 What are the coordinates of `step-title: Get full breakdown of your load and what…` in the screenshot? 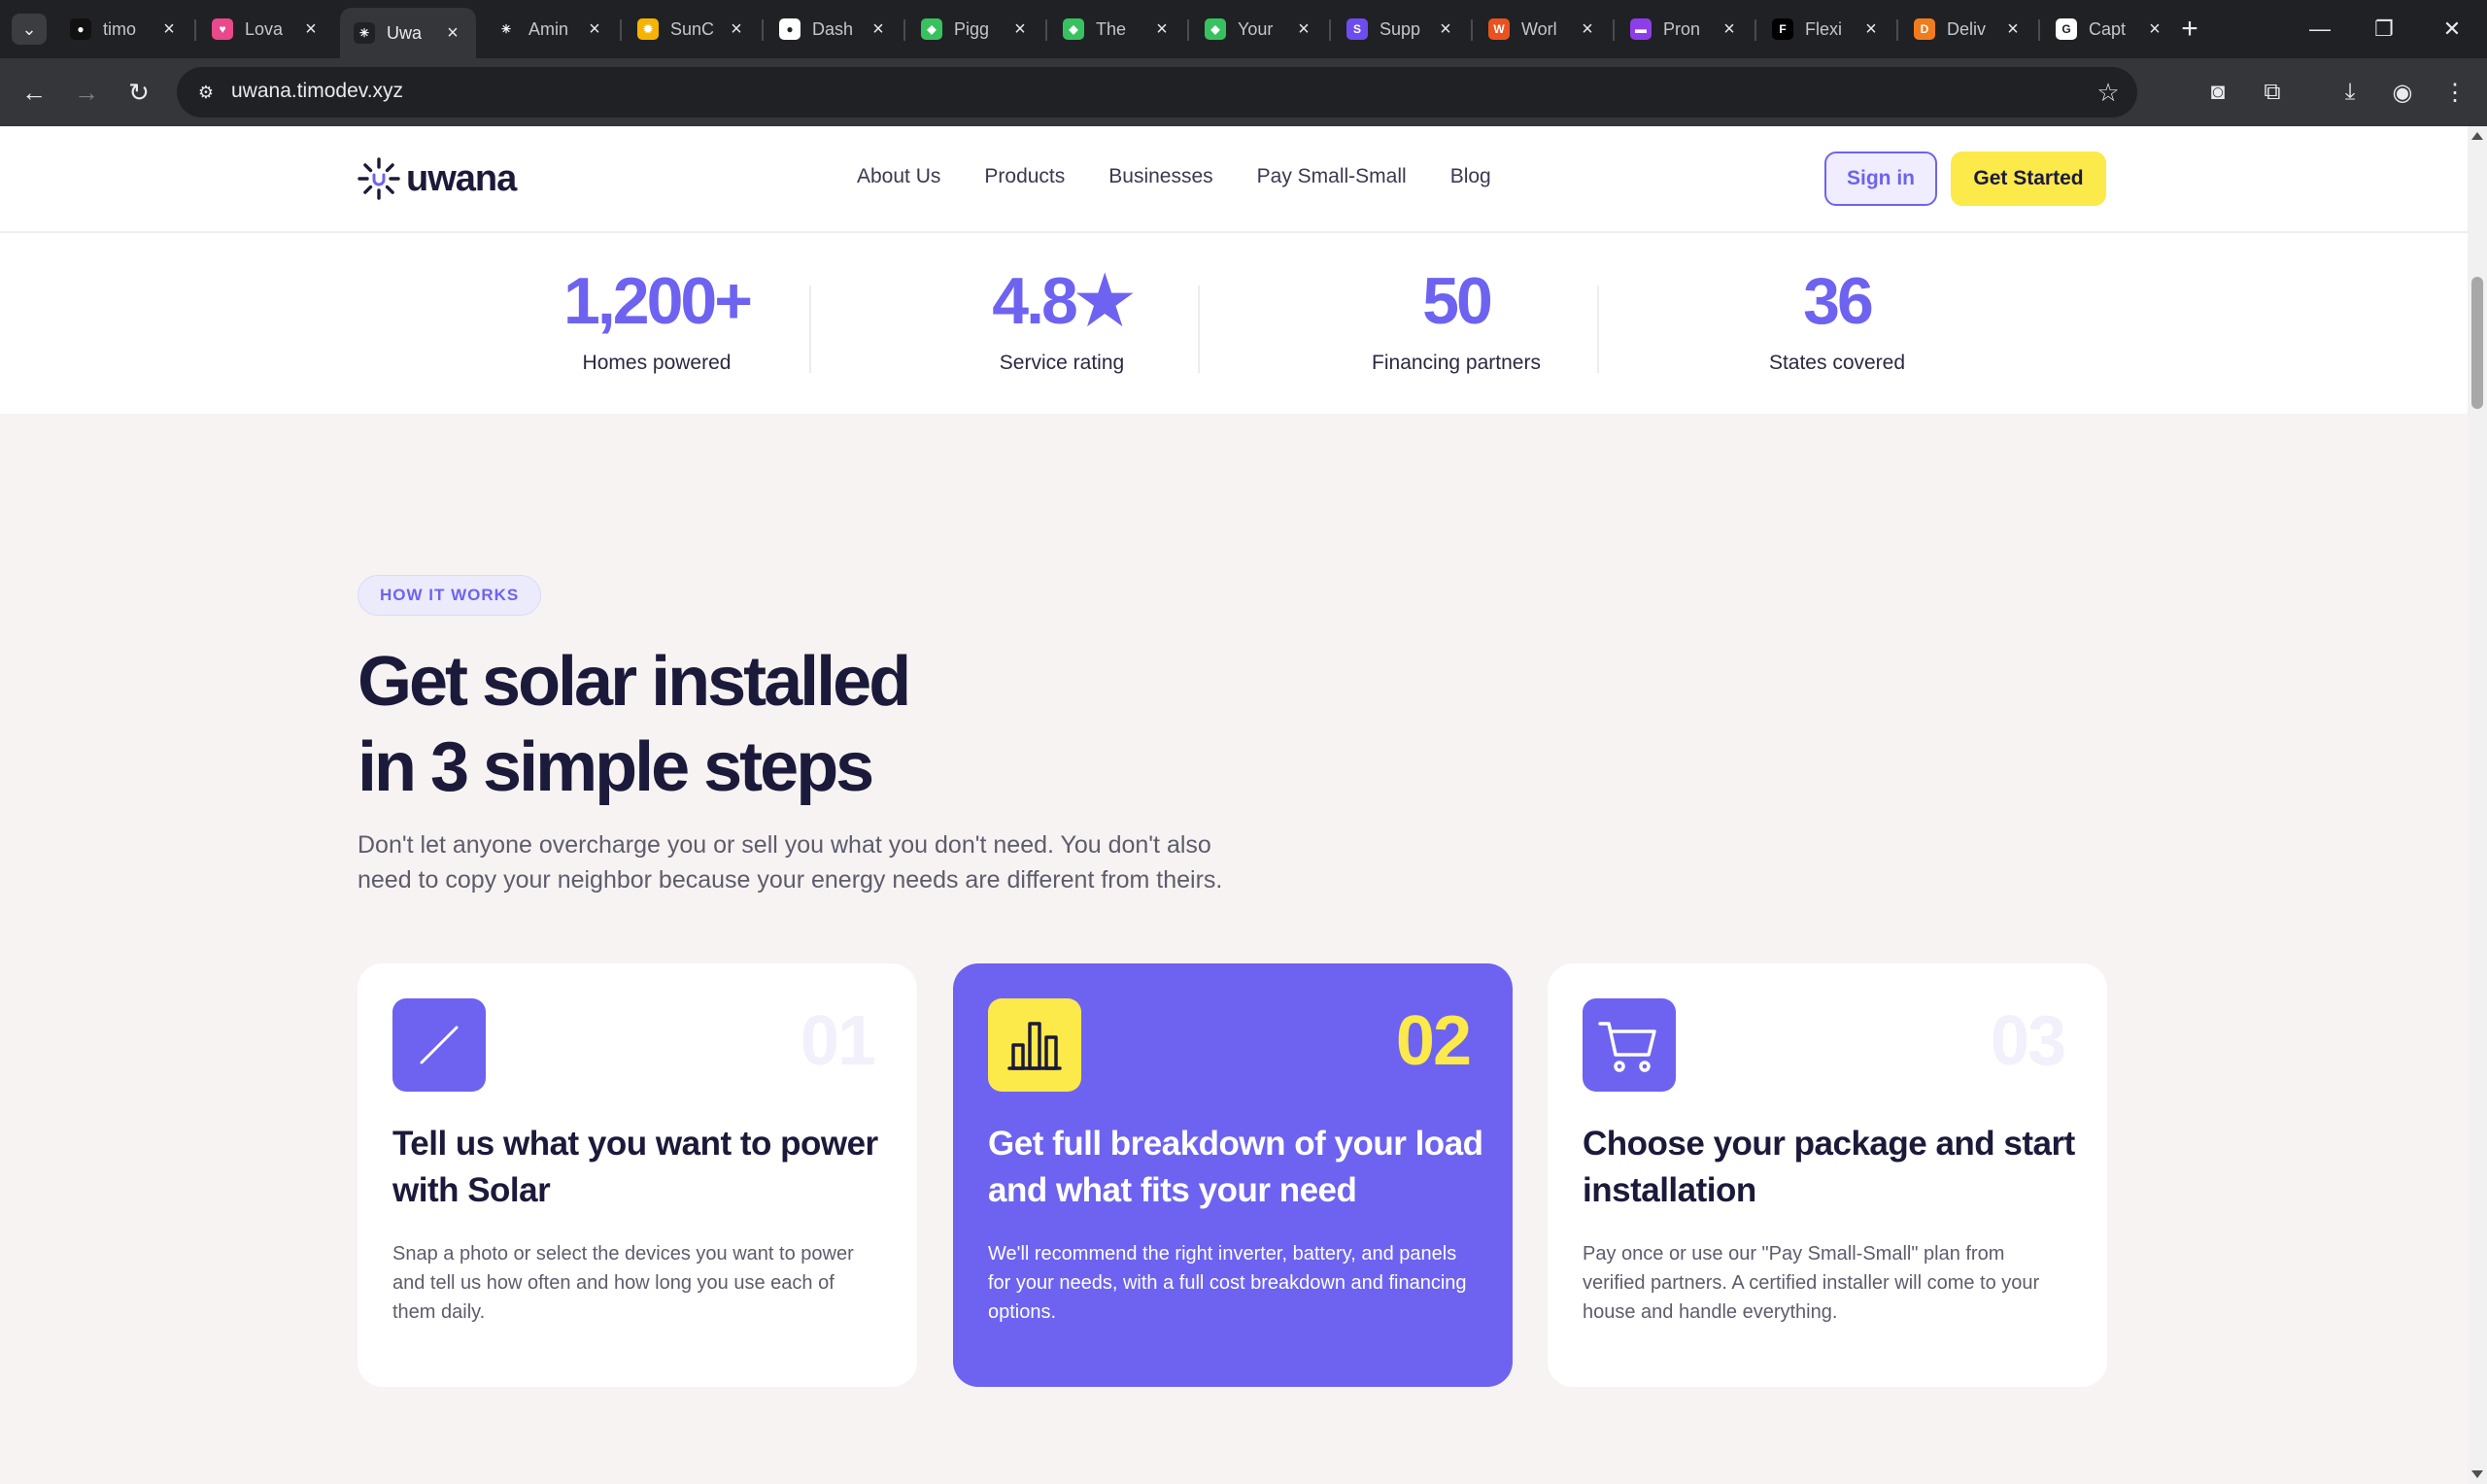 It's located at (1235, 1167).